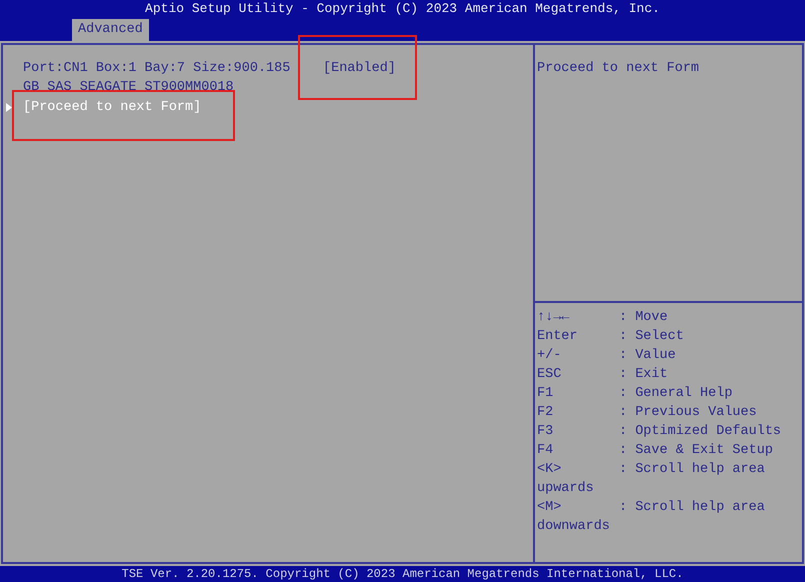 The image size is (805, 582). I want to click on key-hint: +/- : Value, so click(607, 356).